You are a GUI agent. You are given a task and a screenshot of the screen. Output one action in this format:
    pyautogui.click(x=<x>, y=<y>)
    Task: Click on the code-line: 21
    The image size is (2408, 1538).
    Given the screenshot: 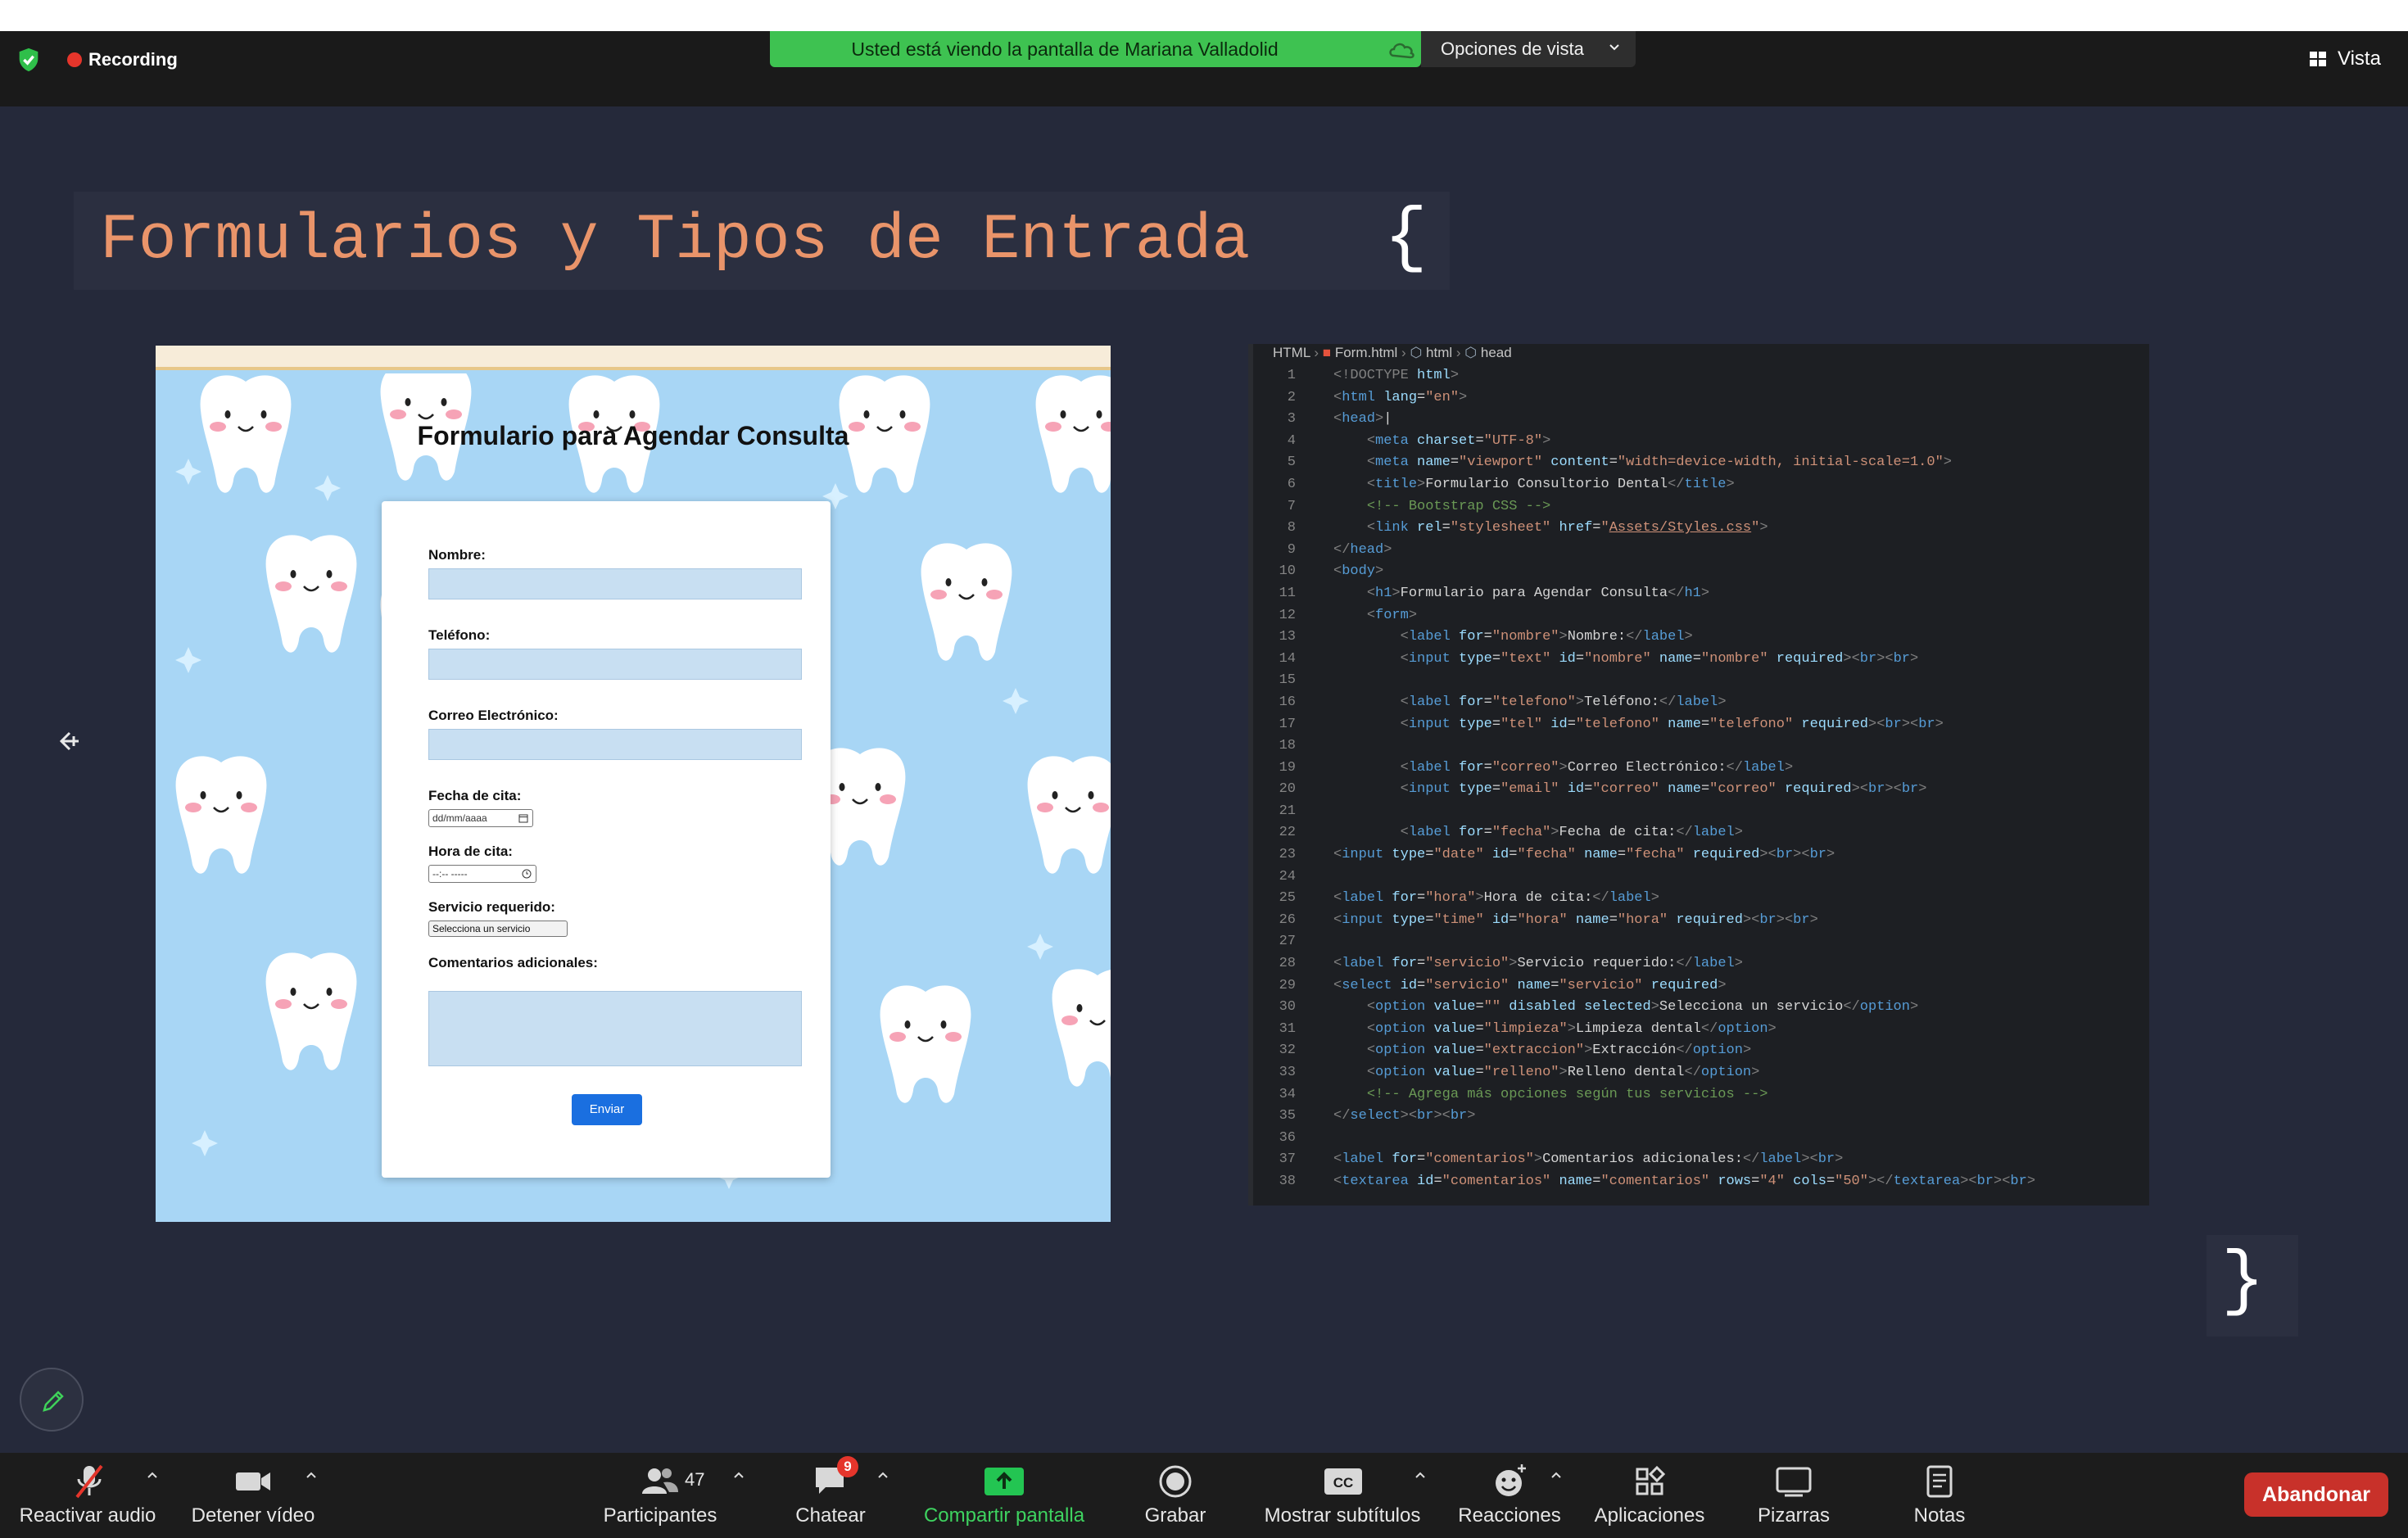 What is the action you would take?
    pyautogui.click(x=1698, y=812)
    